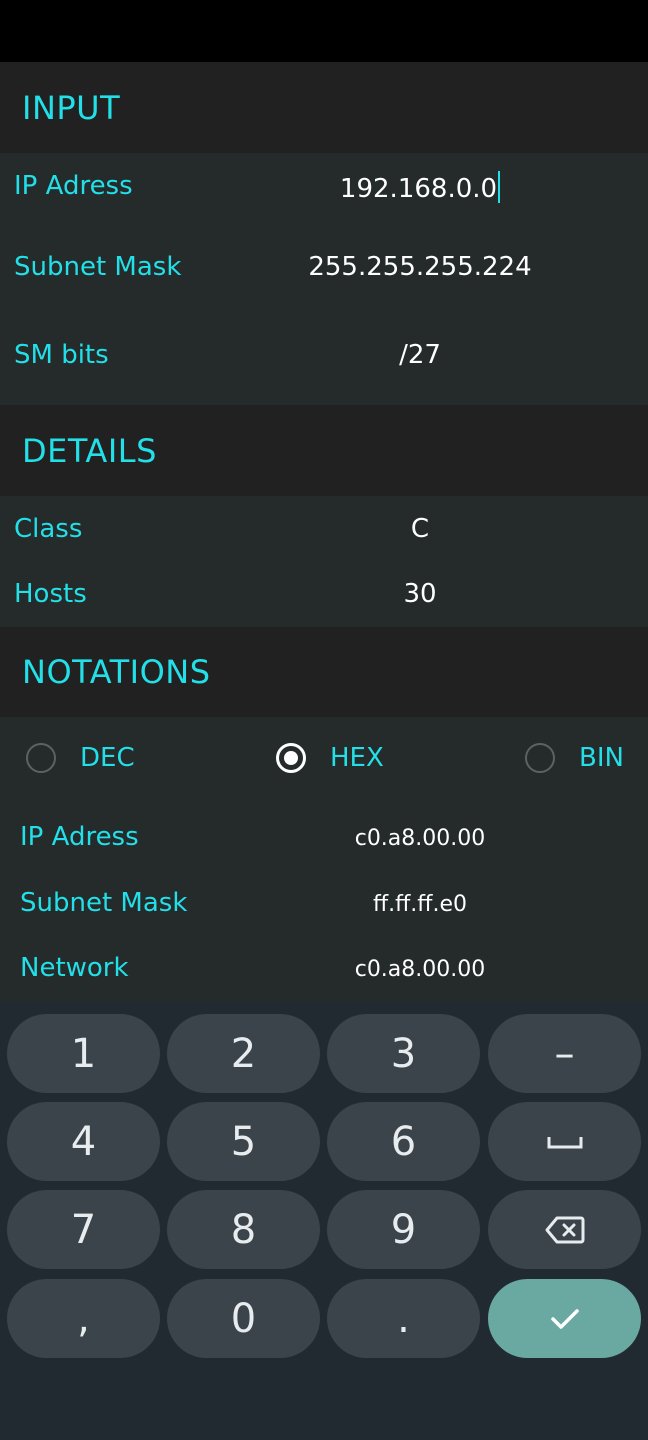 This screenshot has width=648, height=1440. Describe the element at coordinates (357, 758) in the screenshot. I see `radio-hex-label: HEX` at that location.